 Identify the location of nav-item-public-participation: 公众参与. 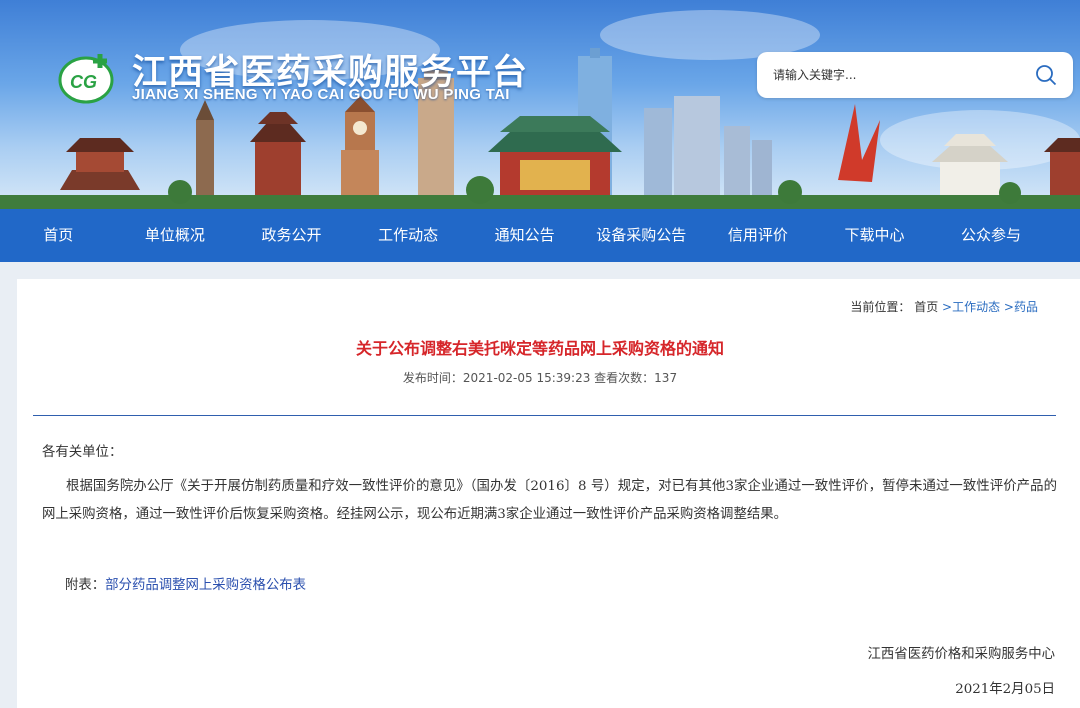
(991, 235).